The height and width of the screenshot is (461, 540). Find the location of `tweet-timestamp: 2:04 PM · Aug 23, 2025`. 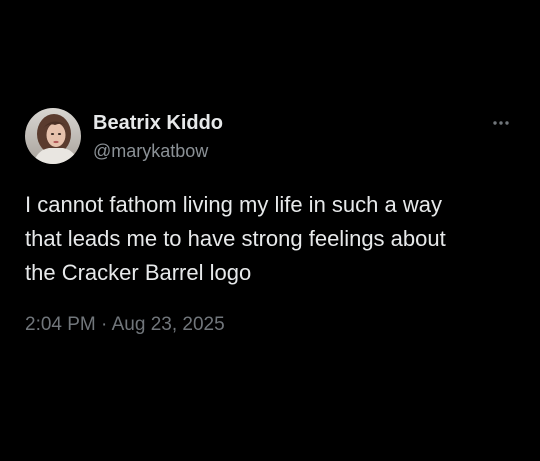

tweet-timestamp: 2:04 PM · Aug 23, 2025 is located at coordinates (125, 325).